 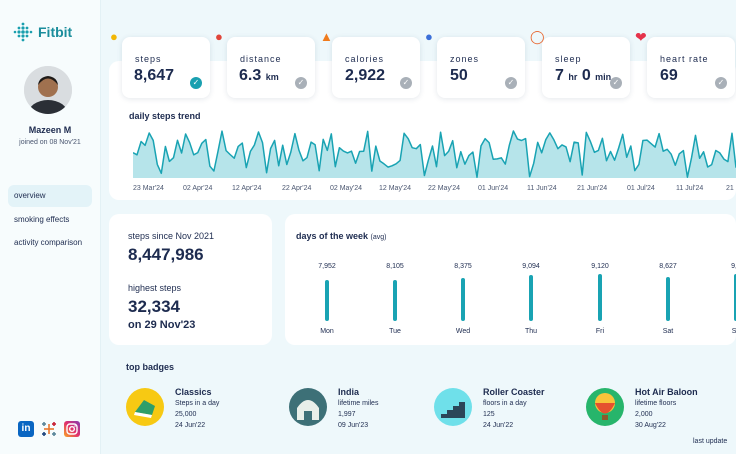 I want to click on alarm-clock-icon: ◯, so click(x=537, y=36).